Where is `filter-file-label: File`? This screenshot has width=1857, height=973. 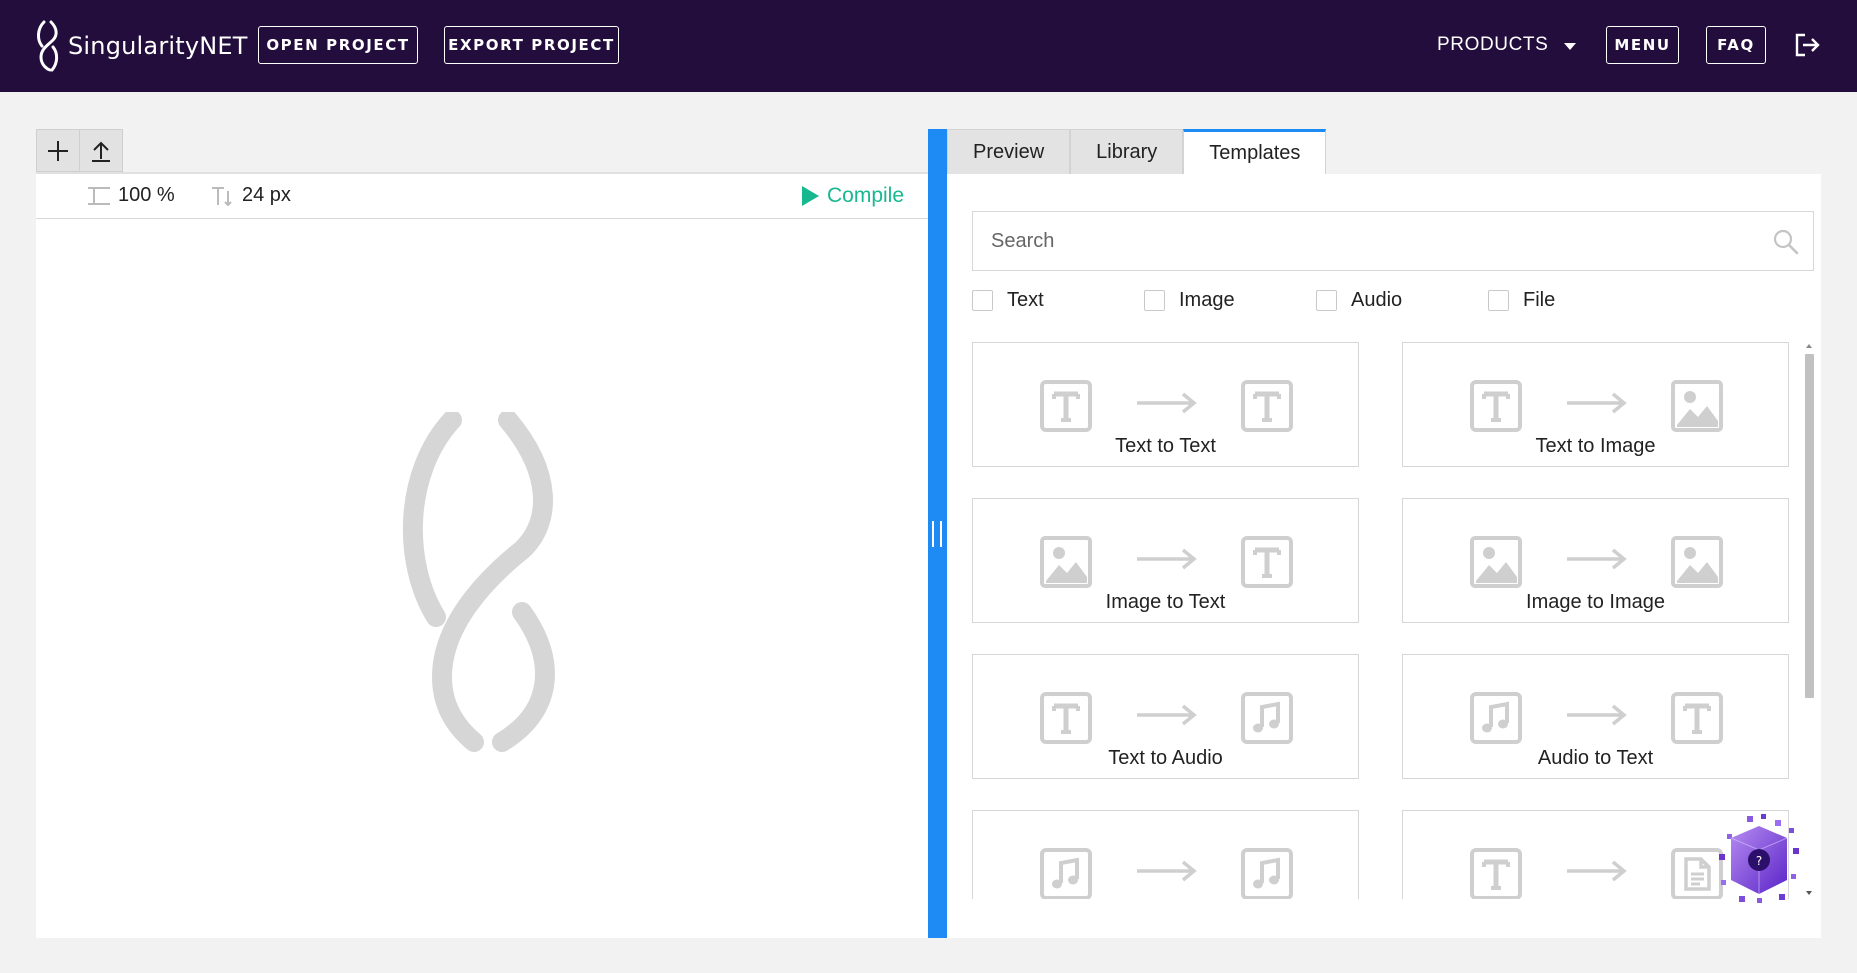
filter-file-label: File is located at coordinates (1539, 300).